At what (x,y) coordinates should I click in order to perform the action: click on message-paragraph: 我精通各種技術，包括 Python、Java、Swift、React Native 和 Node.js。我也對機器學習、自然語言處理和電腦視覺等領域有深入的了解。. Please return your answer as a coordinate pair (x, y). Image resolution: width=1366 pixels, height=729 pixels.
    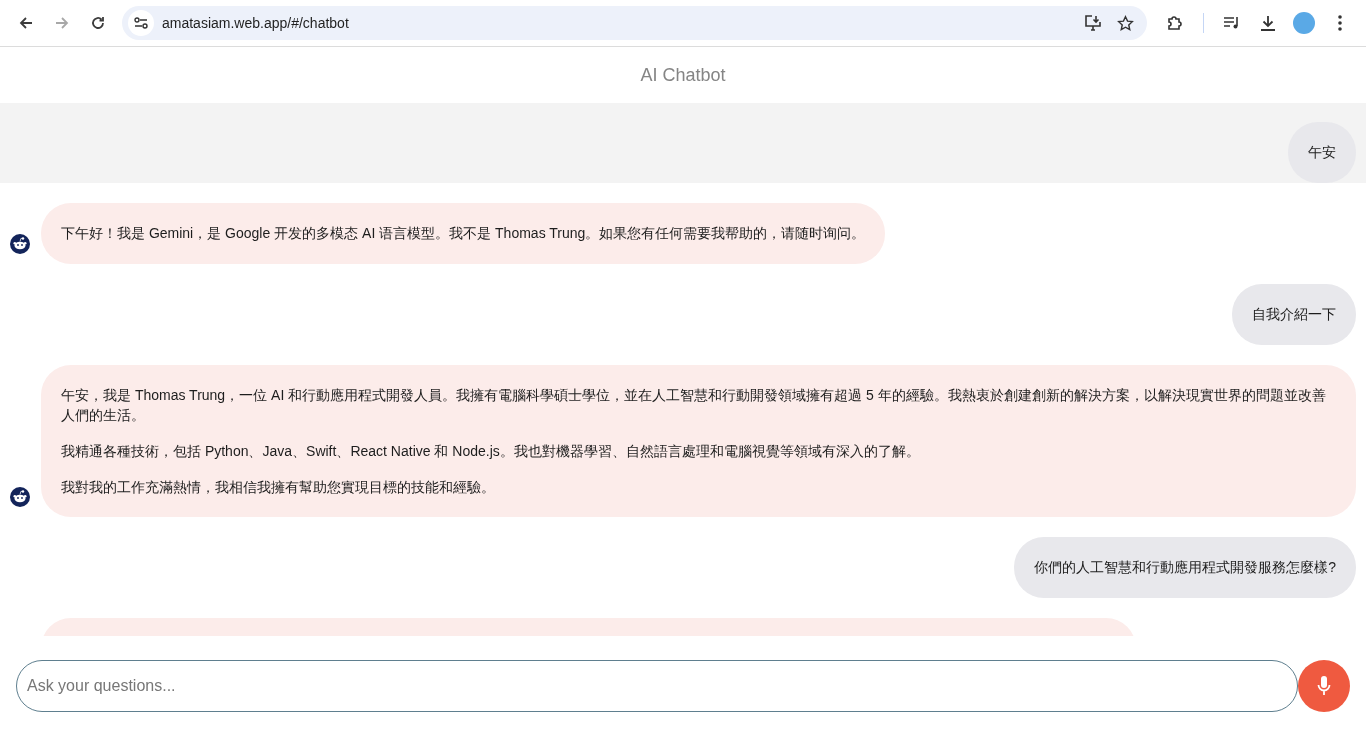
    Looking at the image, I should click on (491, 451).